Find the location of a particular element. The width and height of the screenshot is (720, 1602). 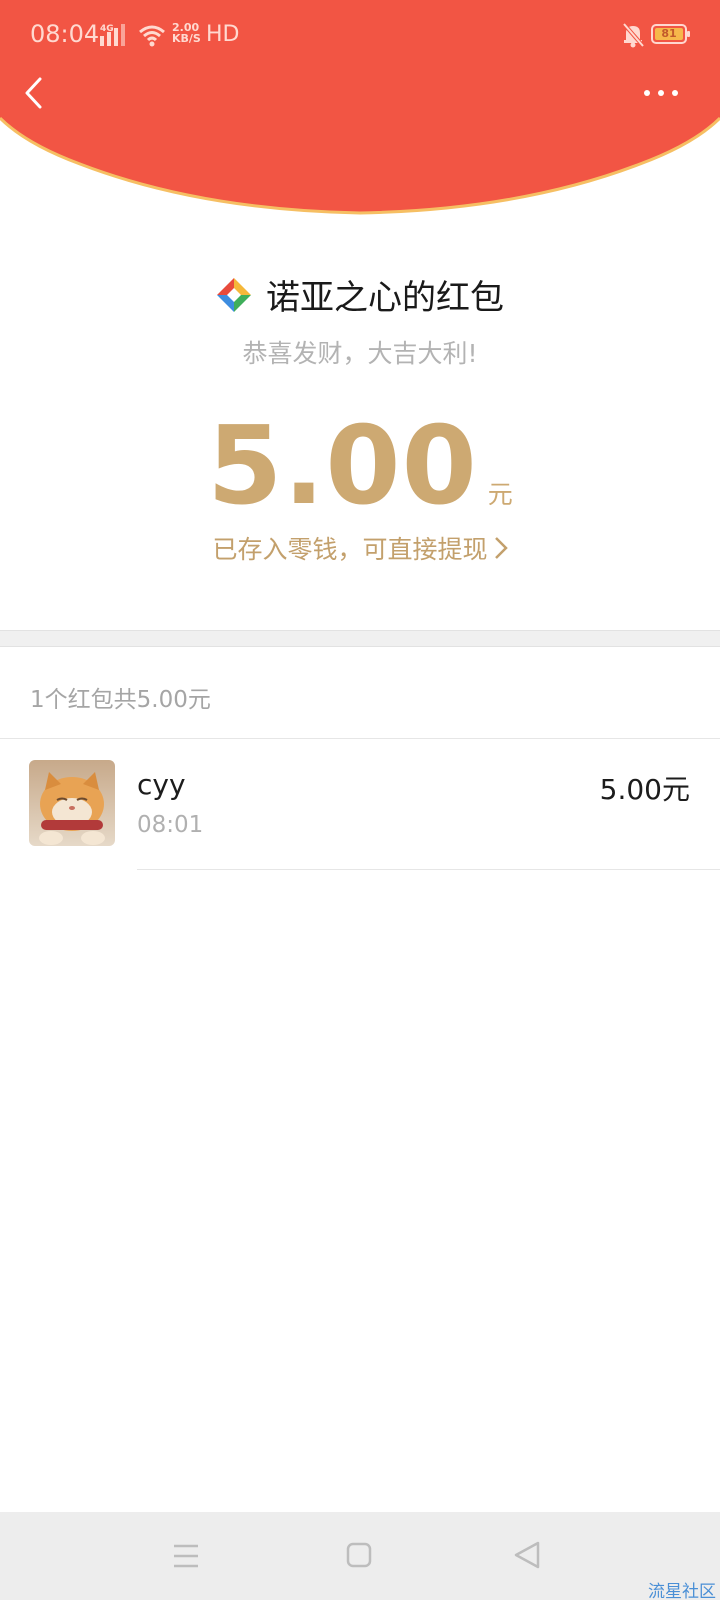

back-button is located at coordinates (36, 94).